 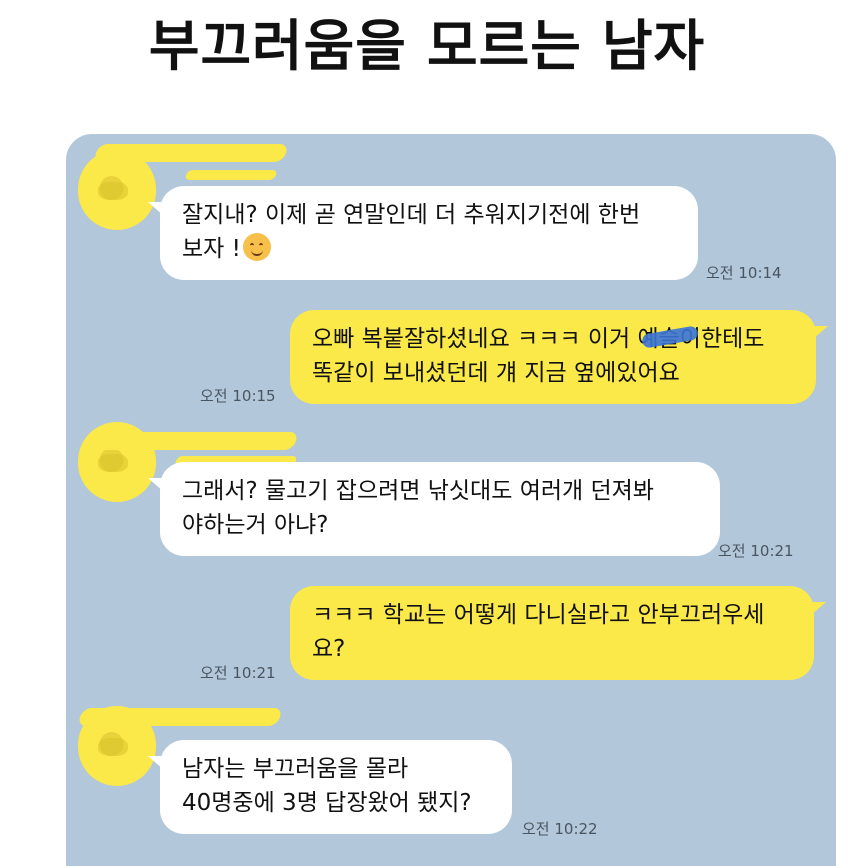 What do you see at coordinates (744, 273) in the screenshot?
I see `message-time: 오전 10:14` at bounding box center [744, 273].